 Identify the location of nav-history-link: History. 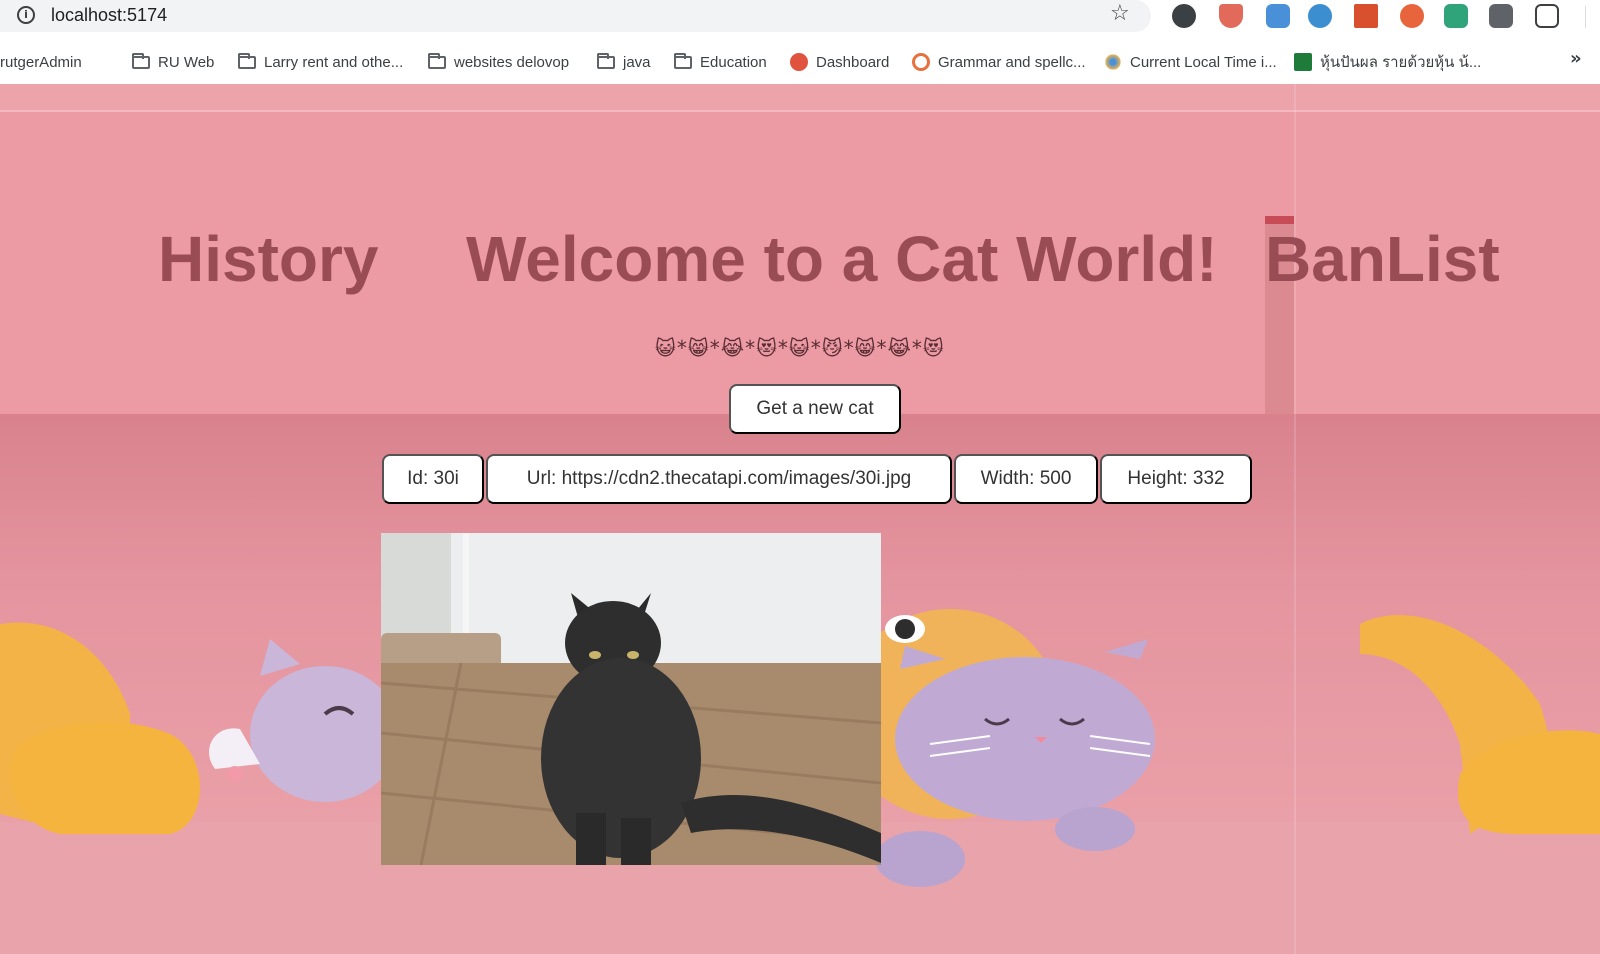
(268, 259).